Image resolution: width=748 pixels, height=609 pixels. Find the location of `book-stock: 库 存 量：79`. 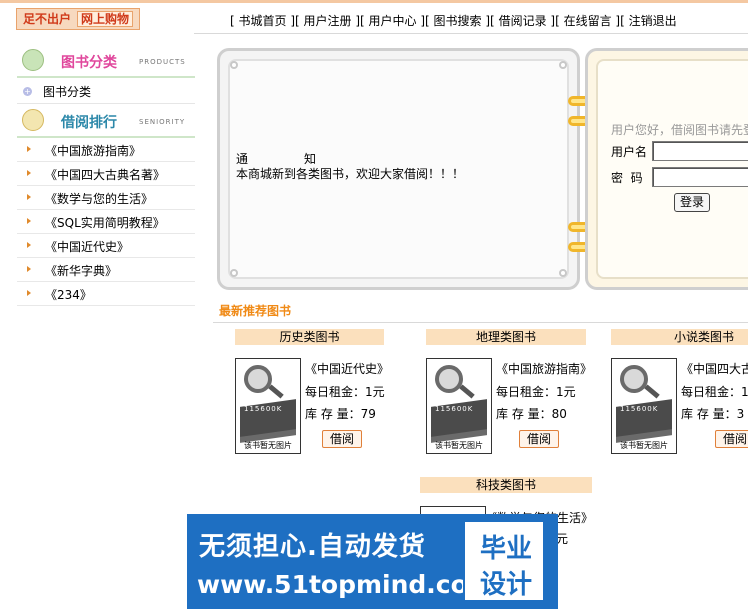

book-stock: 库 存 量：79 is located at coordinates (340, 414).